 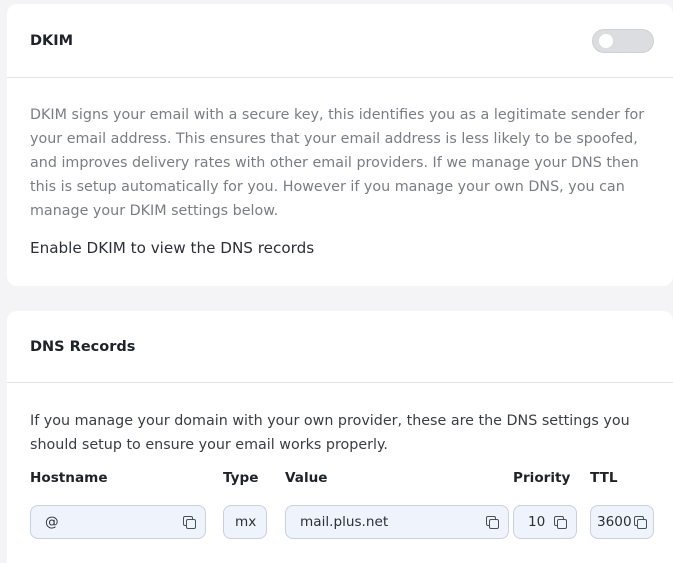 I want to click on header-hostname: Hostname, so click(x=69, y=478).